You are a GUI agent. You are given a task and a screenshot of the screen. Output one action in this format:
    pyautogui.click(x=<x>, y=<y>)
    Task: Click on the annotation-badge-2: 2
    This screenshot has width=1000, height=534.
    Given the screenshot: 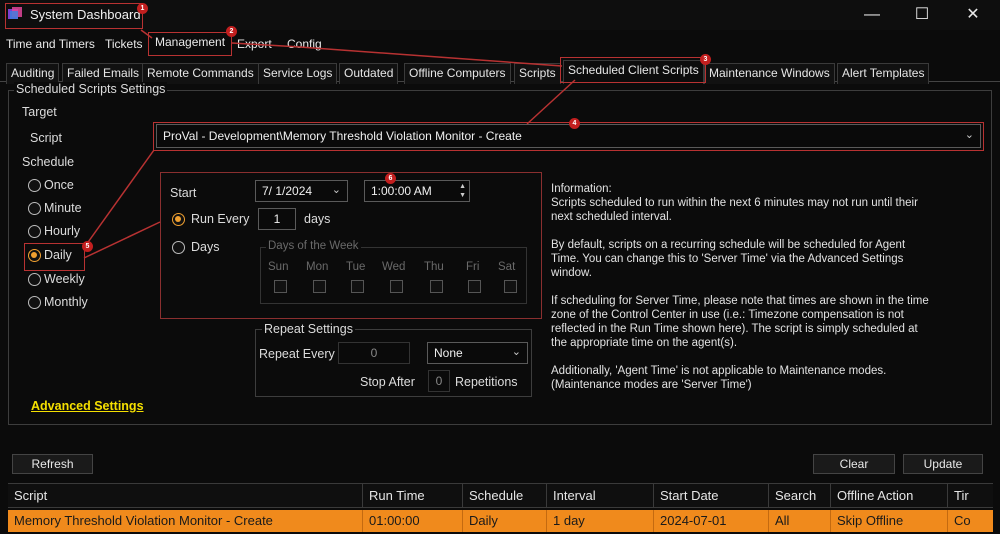 What is the action you would take?
    pyautogui.click(x=231, y=31)
    